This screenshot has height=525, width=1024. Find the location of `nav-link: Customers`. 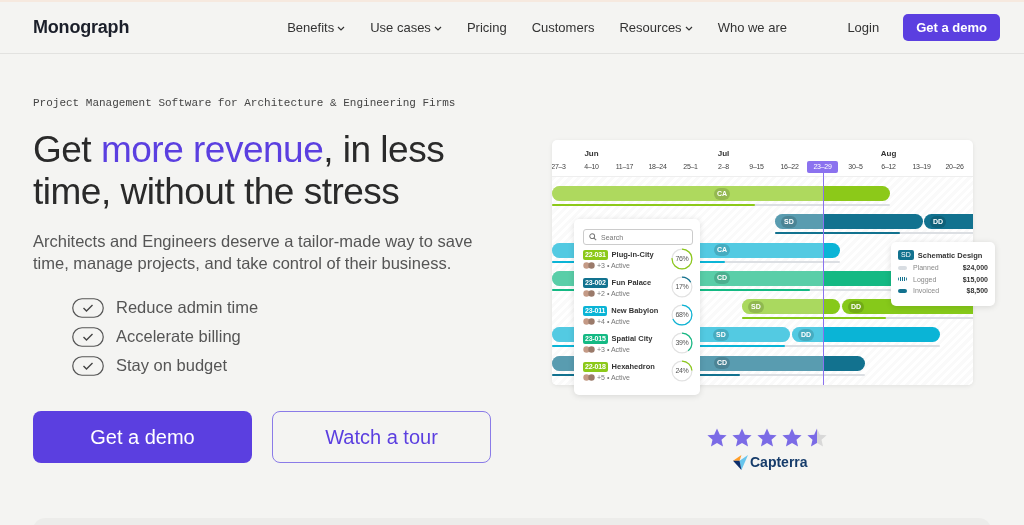

nav-link: Customers is located at coordinates (563, 27).